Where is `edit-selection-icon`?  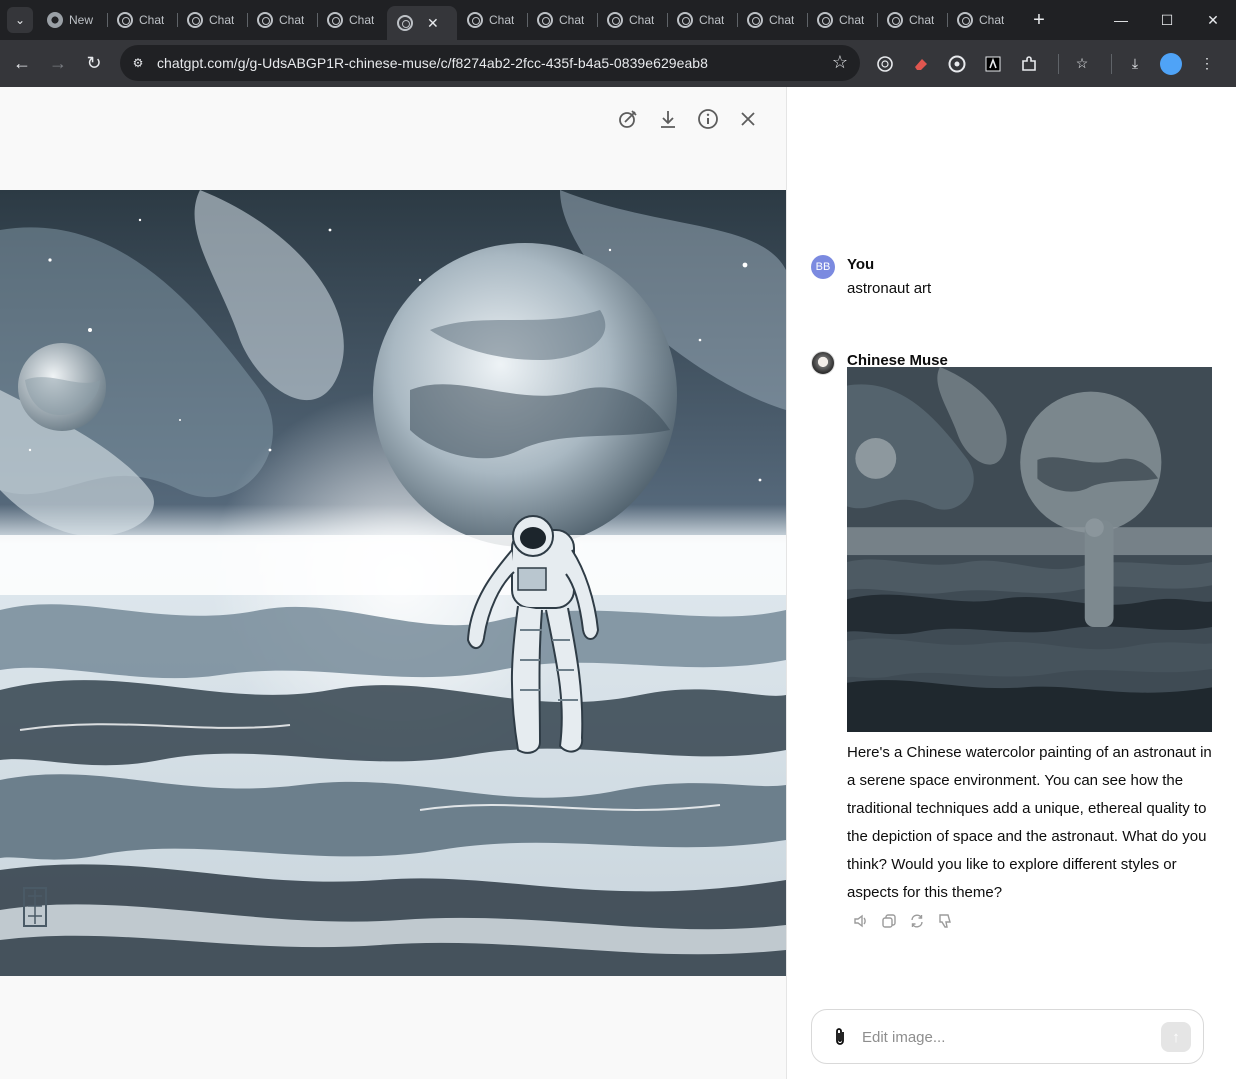
edit-selection-icon is located at coordinates (628, 119).